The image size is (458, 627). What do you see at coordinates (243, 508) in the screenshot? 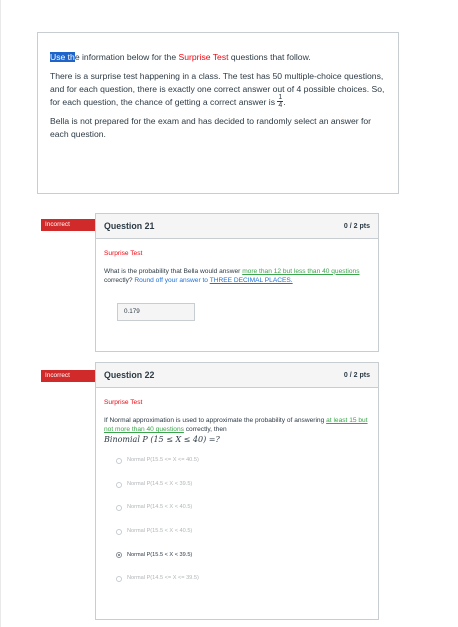
I see `answer-option: Normal P(14.5 < X < 40.5)` at bounding box center [243, 508].